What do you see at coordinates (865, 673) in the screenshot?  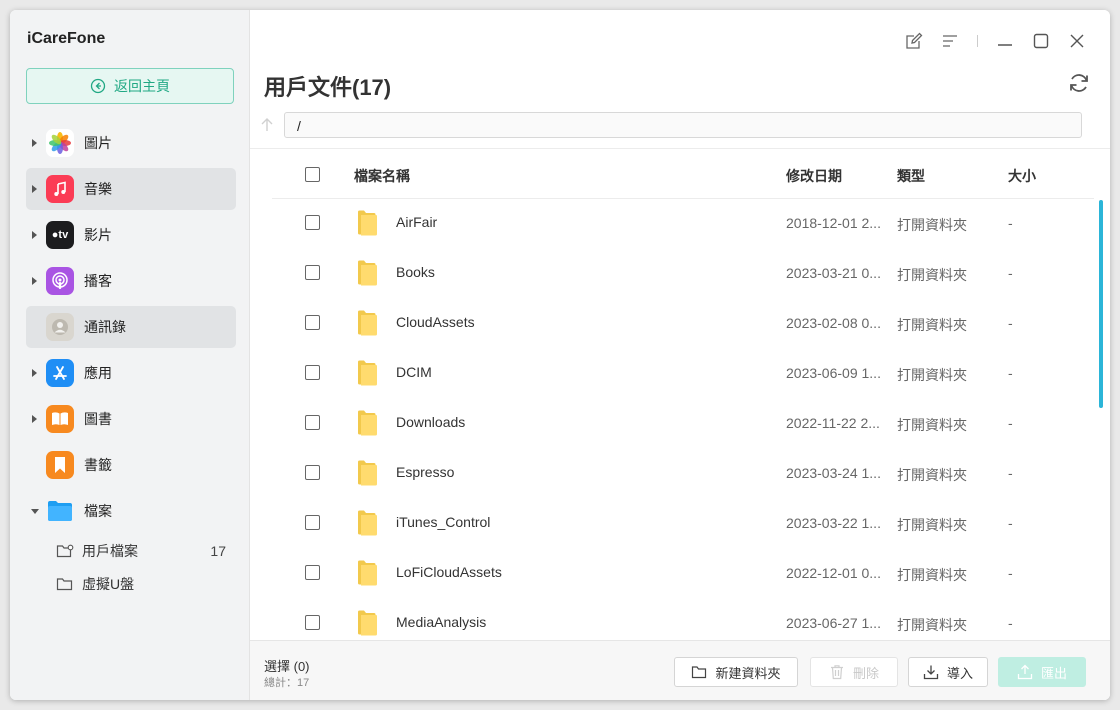 I see `delete-label: 刪除` at bounding box center [865, 673].